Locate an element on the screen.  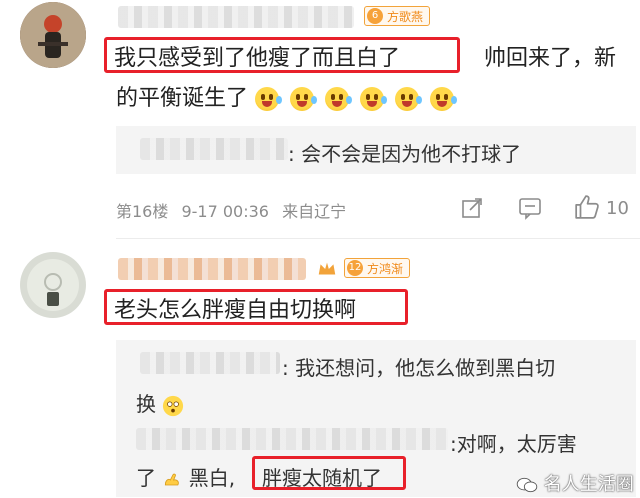
crown-icon is located at coordinates (327, 268).